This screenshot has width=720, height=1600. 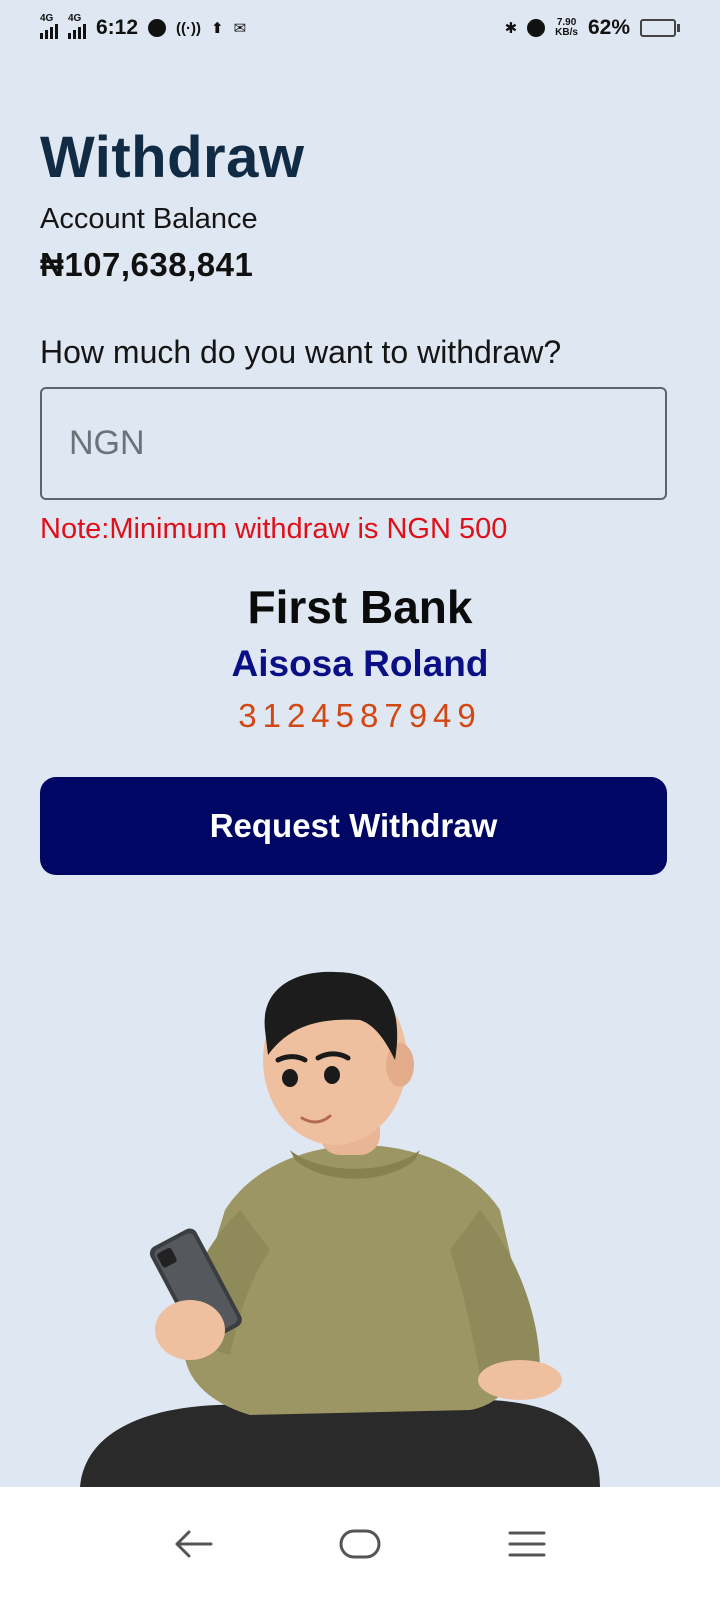 I want to click on balance-label: Account Balance, so click(x=149, y=219).